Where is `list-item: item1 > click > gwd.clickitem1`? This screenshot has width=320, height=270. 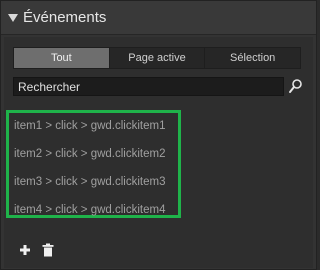 list-item: item1 > click > gwd.clickitem1 is located at coordinates (93, 130).